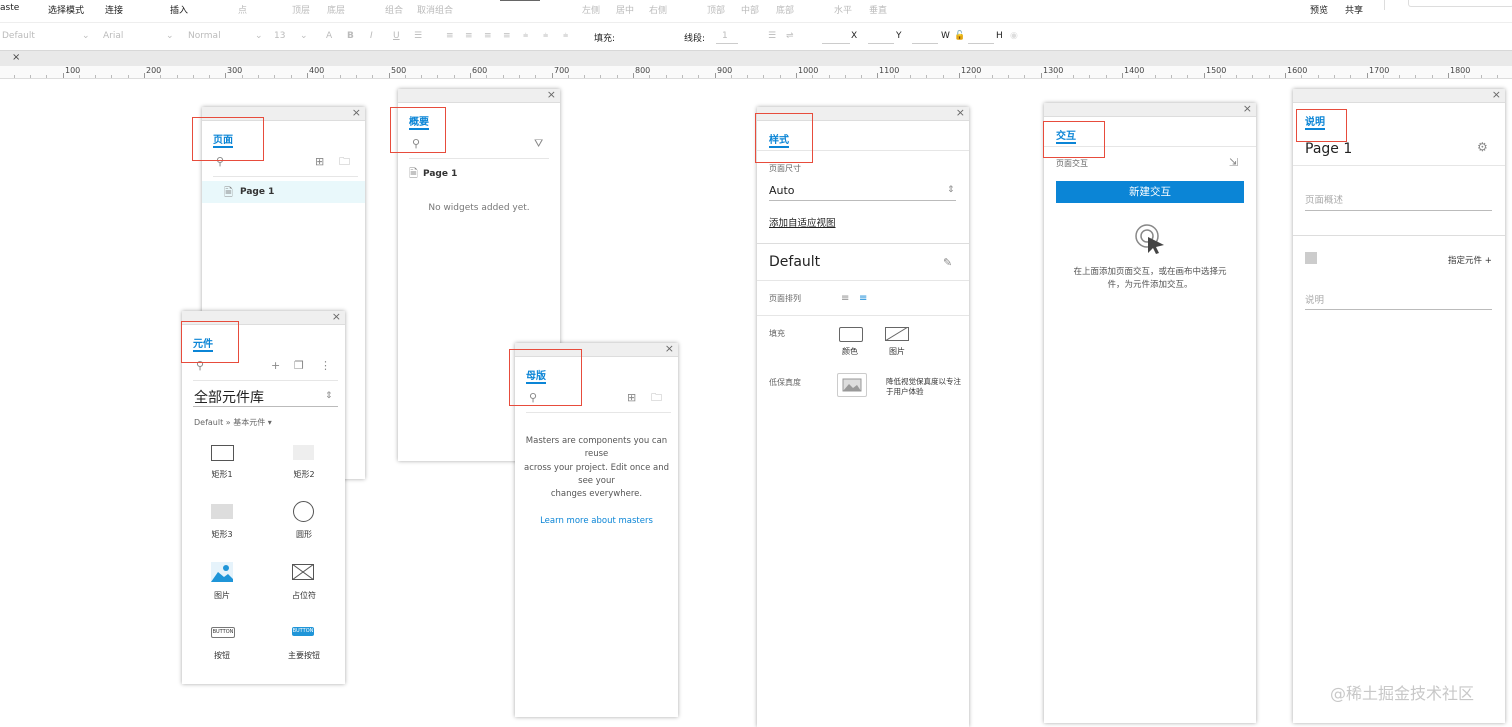 The height and width of the screenshot is (727, 1512). Describe the element at coordinates (222, 453) in the screenshot. I see `rectangle1-icon` at that location.